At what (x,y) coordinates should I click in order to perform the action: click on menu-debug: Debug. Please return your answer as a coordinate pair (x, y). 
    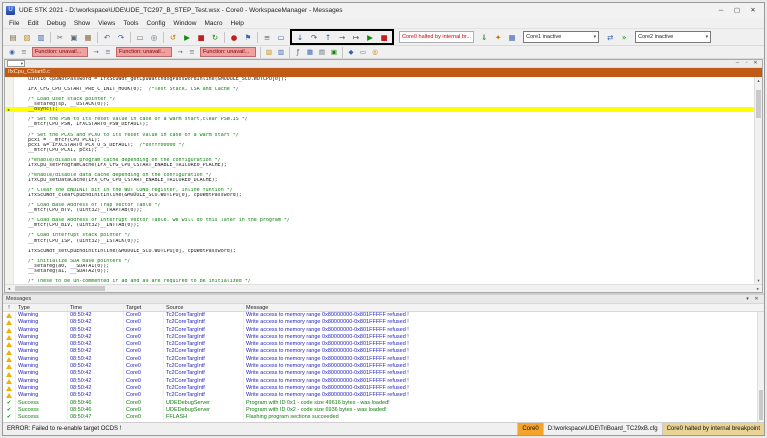
    Looking at the image, I should click on (56, 23).